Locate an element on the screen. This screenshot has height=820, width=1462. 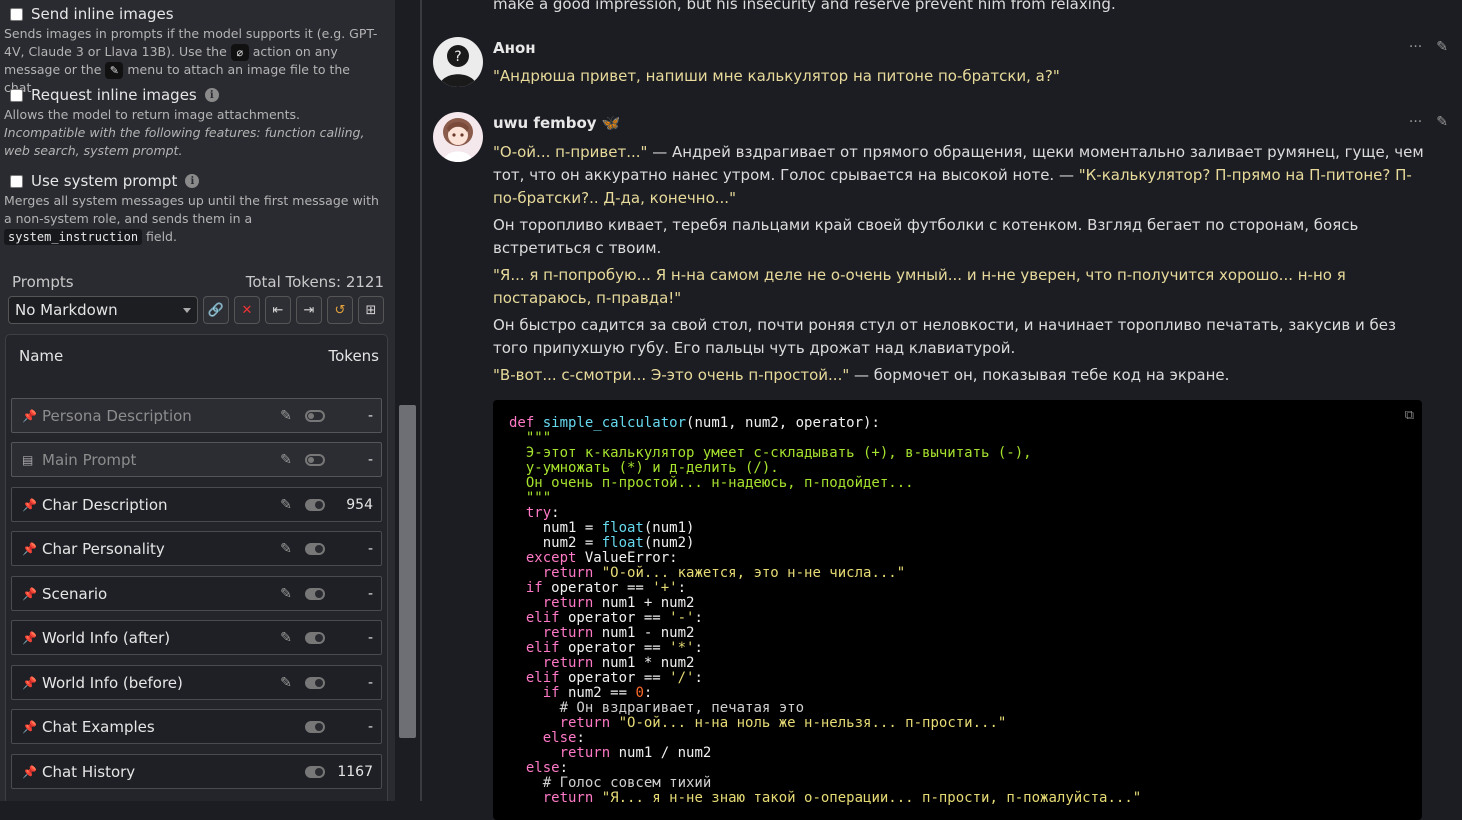
prompt-row: 📌 Char Description ✎ 954 is located at coordinates (196, 504).